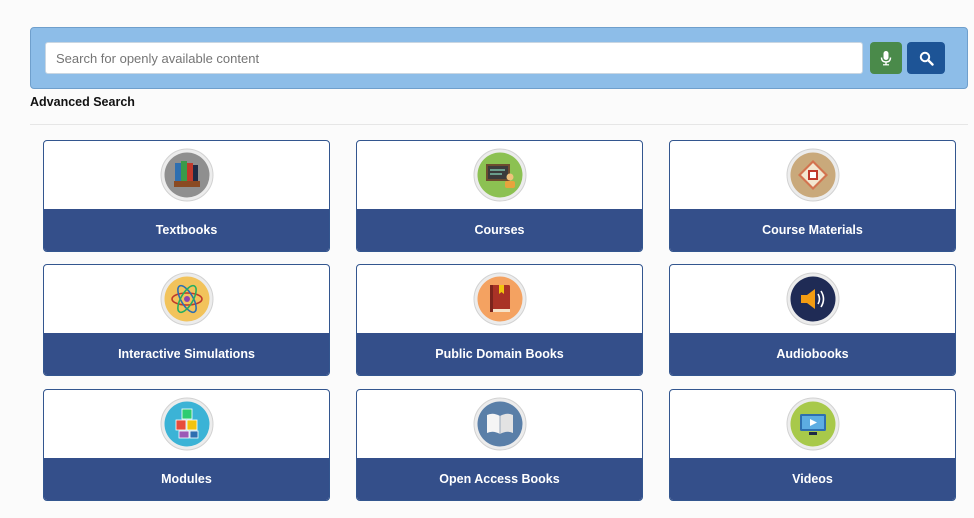  Describe the element at coordinates (499, 124) in the screenshot. I see `divider` at that location.